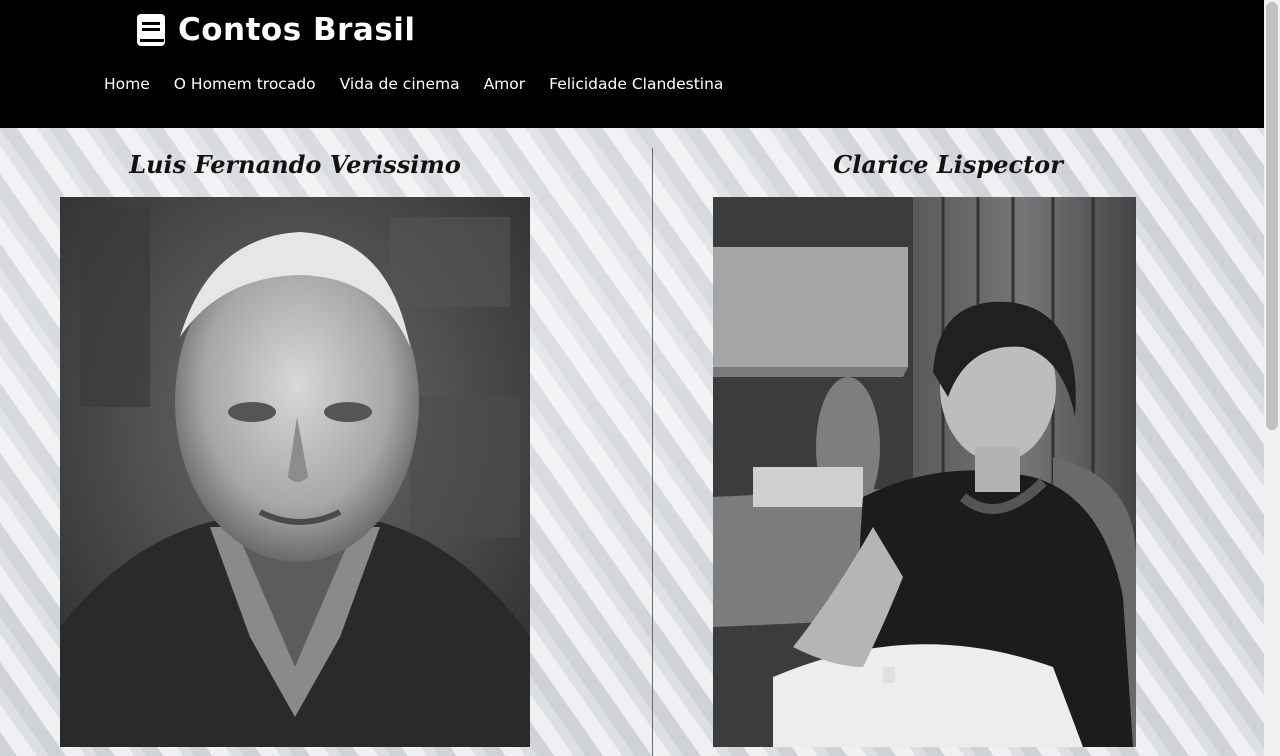 The image size is (1280, 756). I want to click on nav-item-o-homem-trocado: O Homem trocado, so click(245, 84).